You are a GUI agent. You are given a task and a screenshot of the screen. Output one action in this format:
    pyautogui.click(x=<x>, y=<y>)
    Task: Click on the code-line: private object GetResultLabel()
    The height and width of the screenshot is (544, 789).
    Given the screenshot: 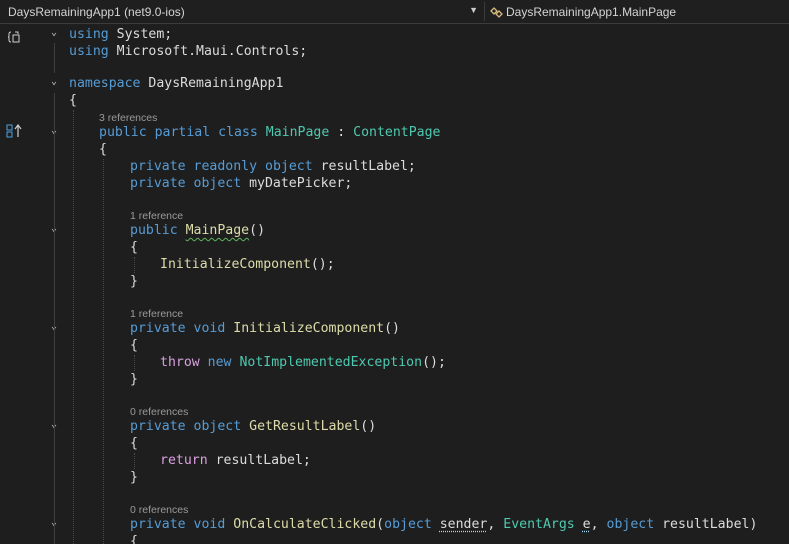 What is the action you would take?
    pyautogui.click(x=253, y=426)
    